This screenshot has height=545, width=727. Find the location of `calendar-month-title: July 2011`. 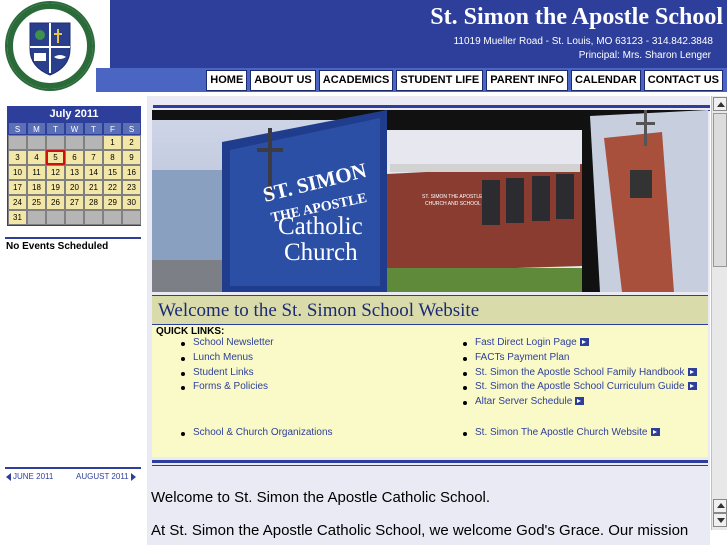

calendar-month-title: July 2011 is located at coordinates (74, 114).